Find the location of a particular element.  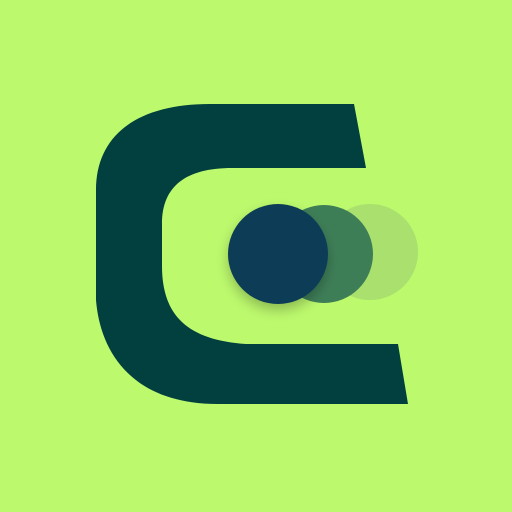

circle-front-icon is located at coordinates (278, 254).